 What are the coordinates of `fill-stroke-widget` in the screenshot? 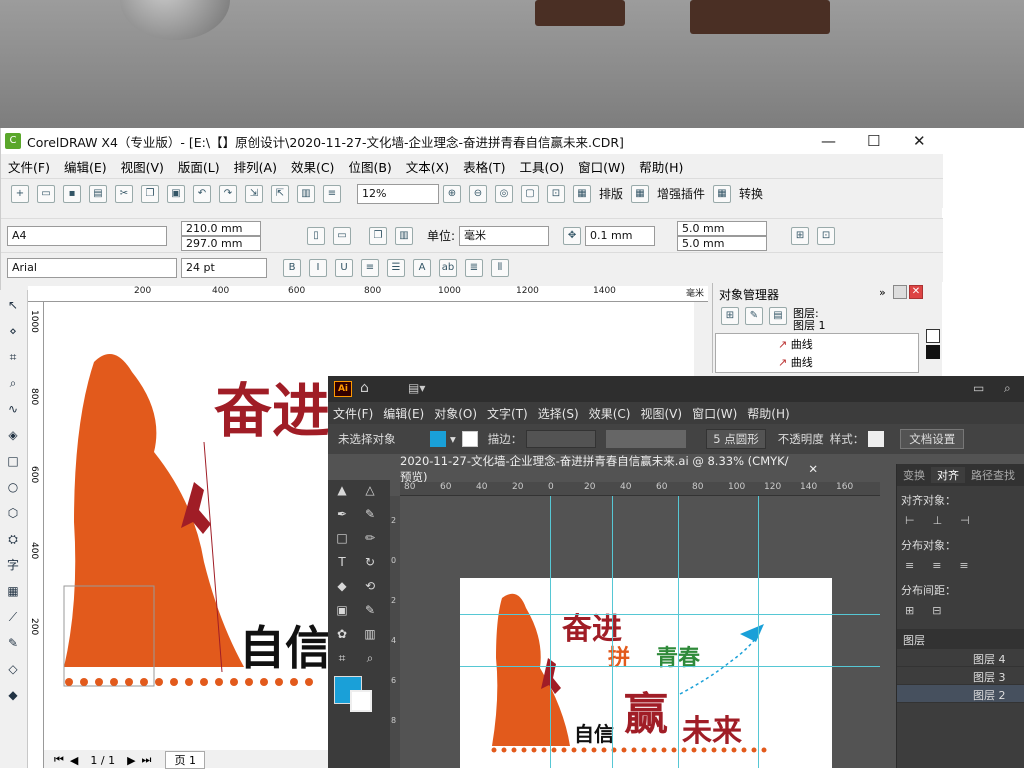 It's located at (359, 696).